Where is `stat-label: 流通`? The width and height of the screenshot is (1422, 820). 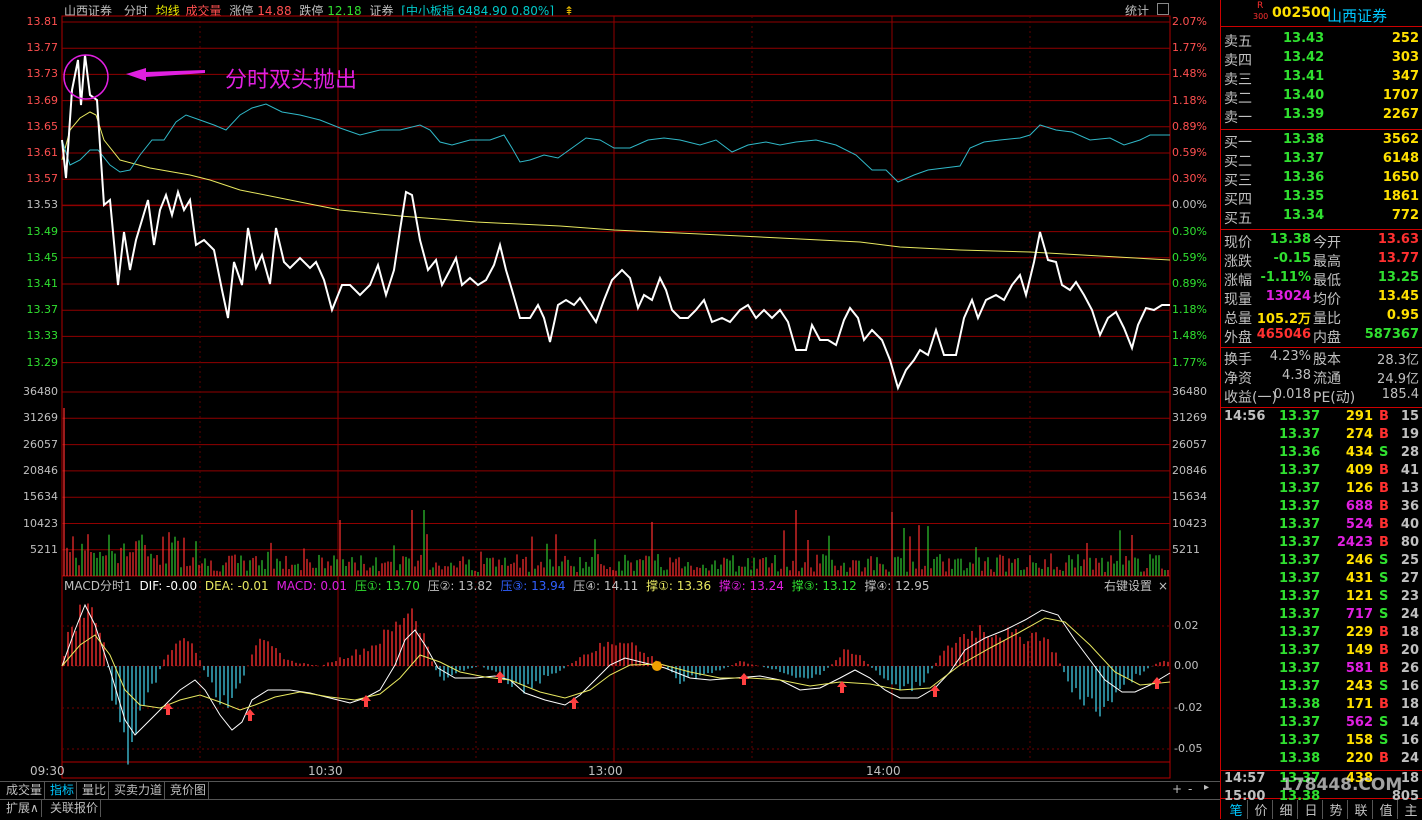
stat-label: 流通 is located at coordinates (1327, 379).